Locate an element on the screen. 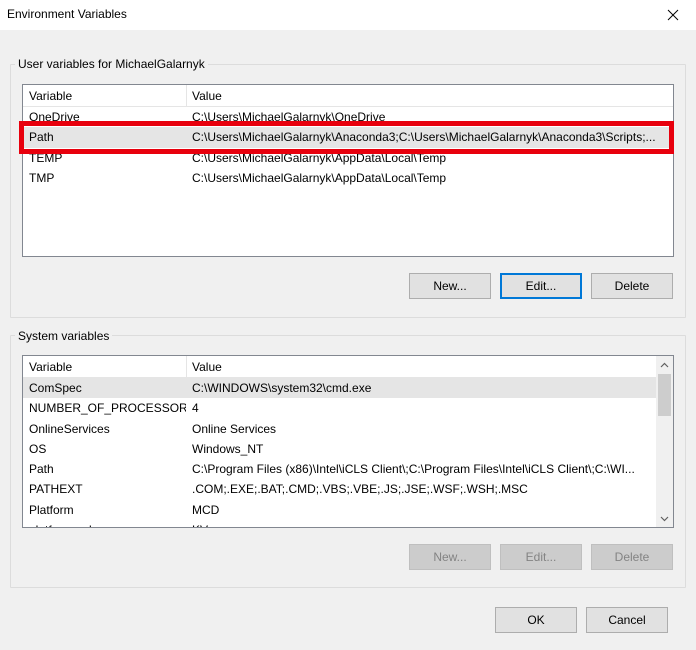 This screenshot has height=650, width=696. ok-button: OK is located at coordinates (536, 620).